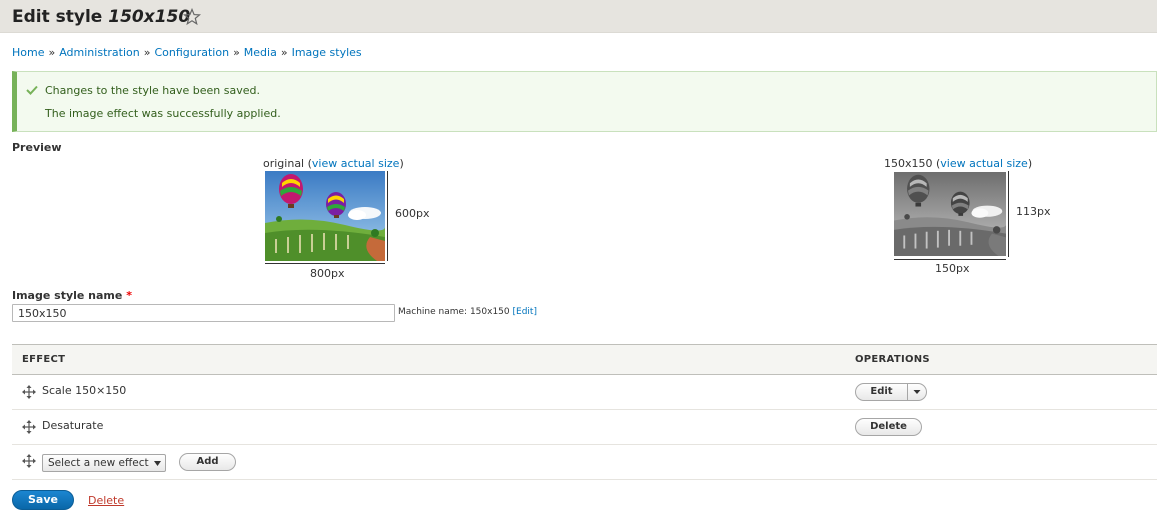 This screenshot has height=522, width=1157. Describe the element at coordinates (98, 463) in the screenshot. I see `new-effect-select-value: Select a new effect` at that location.